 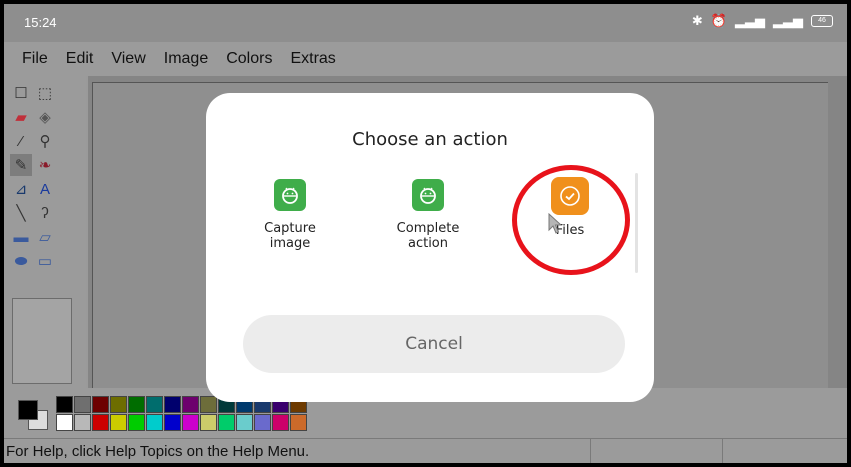 What do you see at coordinates (21, 93) in the screenshot?
I see `free-select-icon: ☐` at bounding box center [21, 93].